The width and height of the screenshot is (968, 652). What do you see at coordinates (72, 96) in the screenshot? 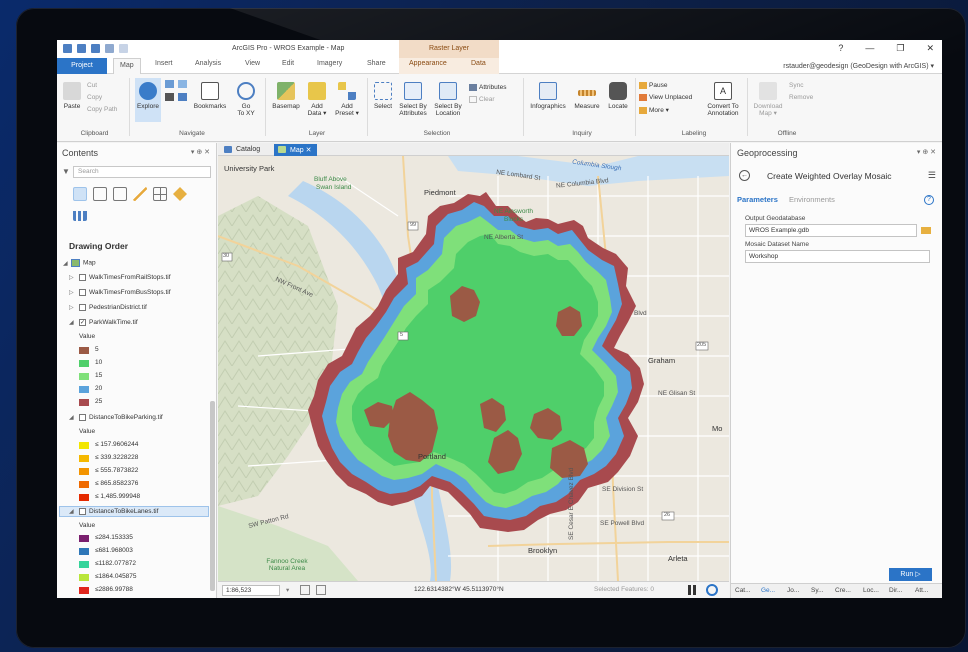
I see `paste-button: Paste` at bounding box center [72, 96].